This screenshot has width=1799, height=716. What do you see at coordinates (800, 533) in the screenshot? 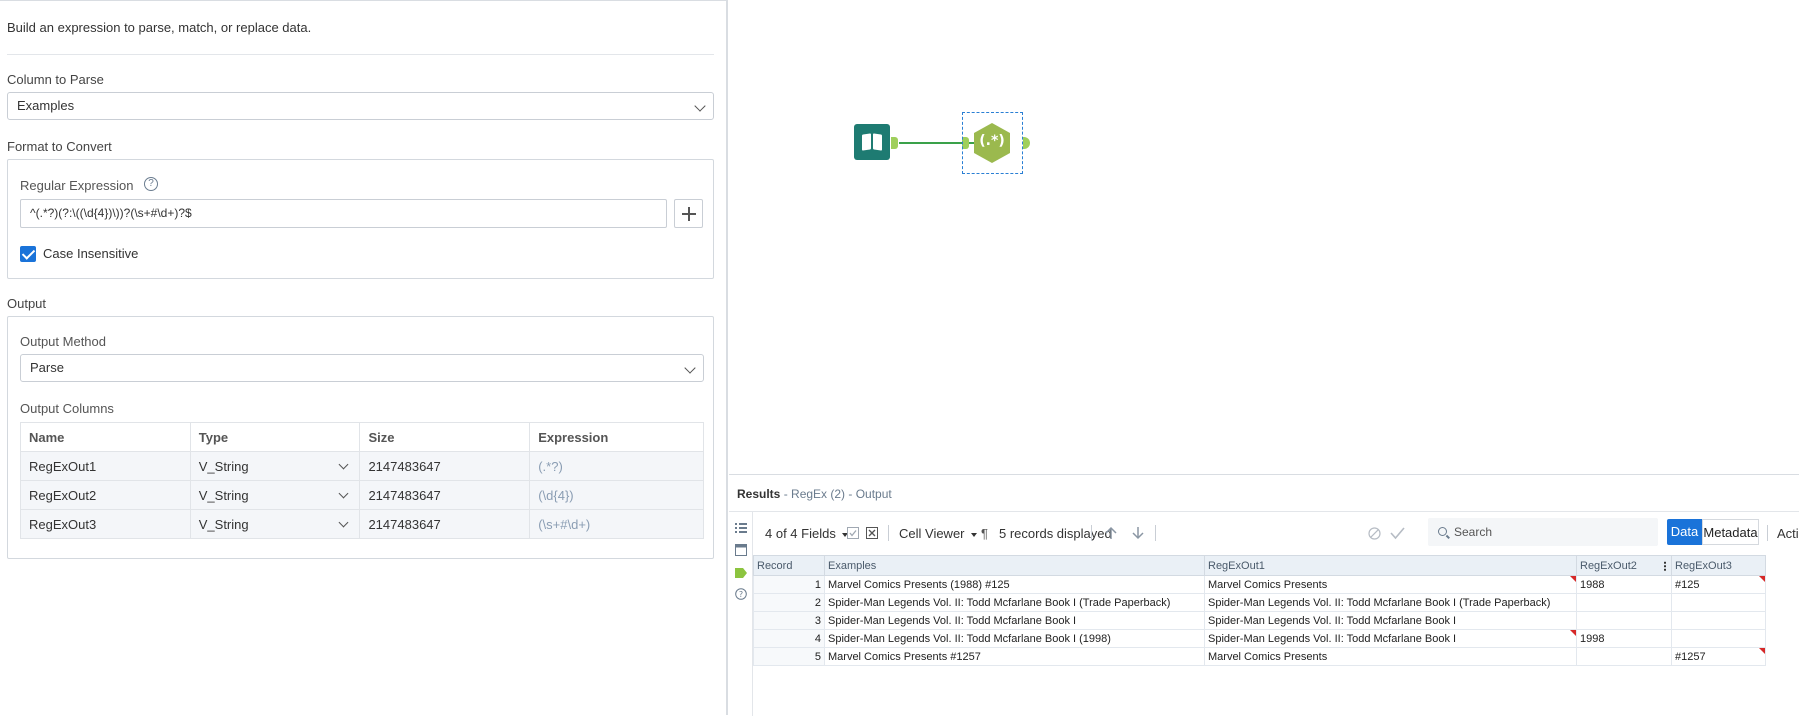
I see `fields-selector-label: 4 of 4 Fields` at bounding box center [800, 533].